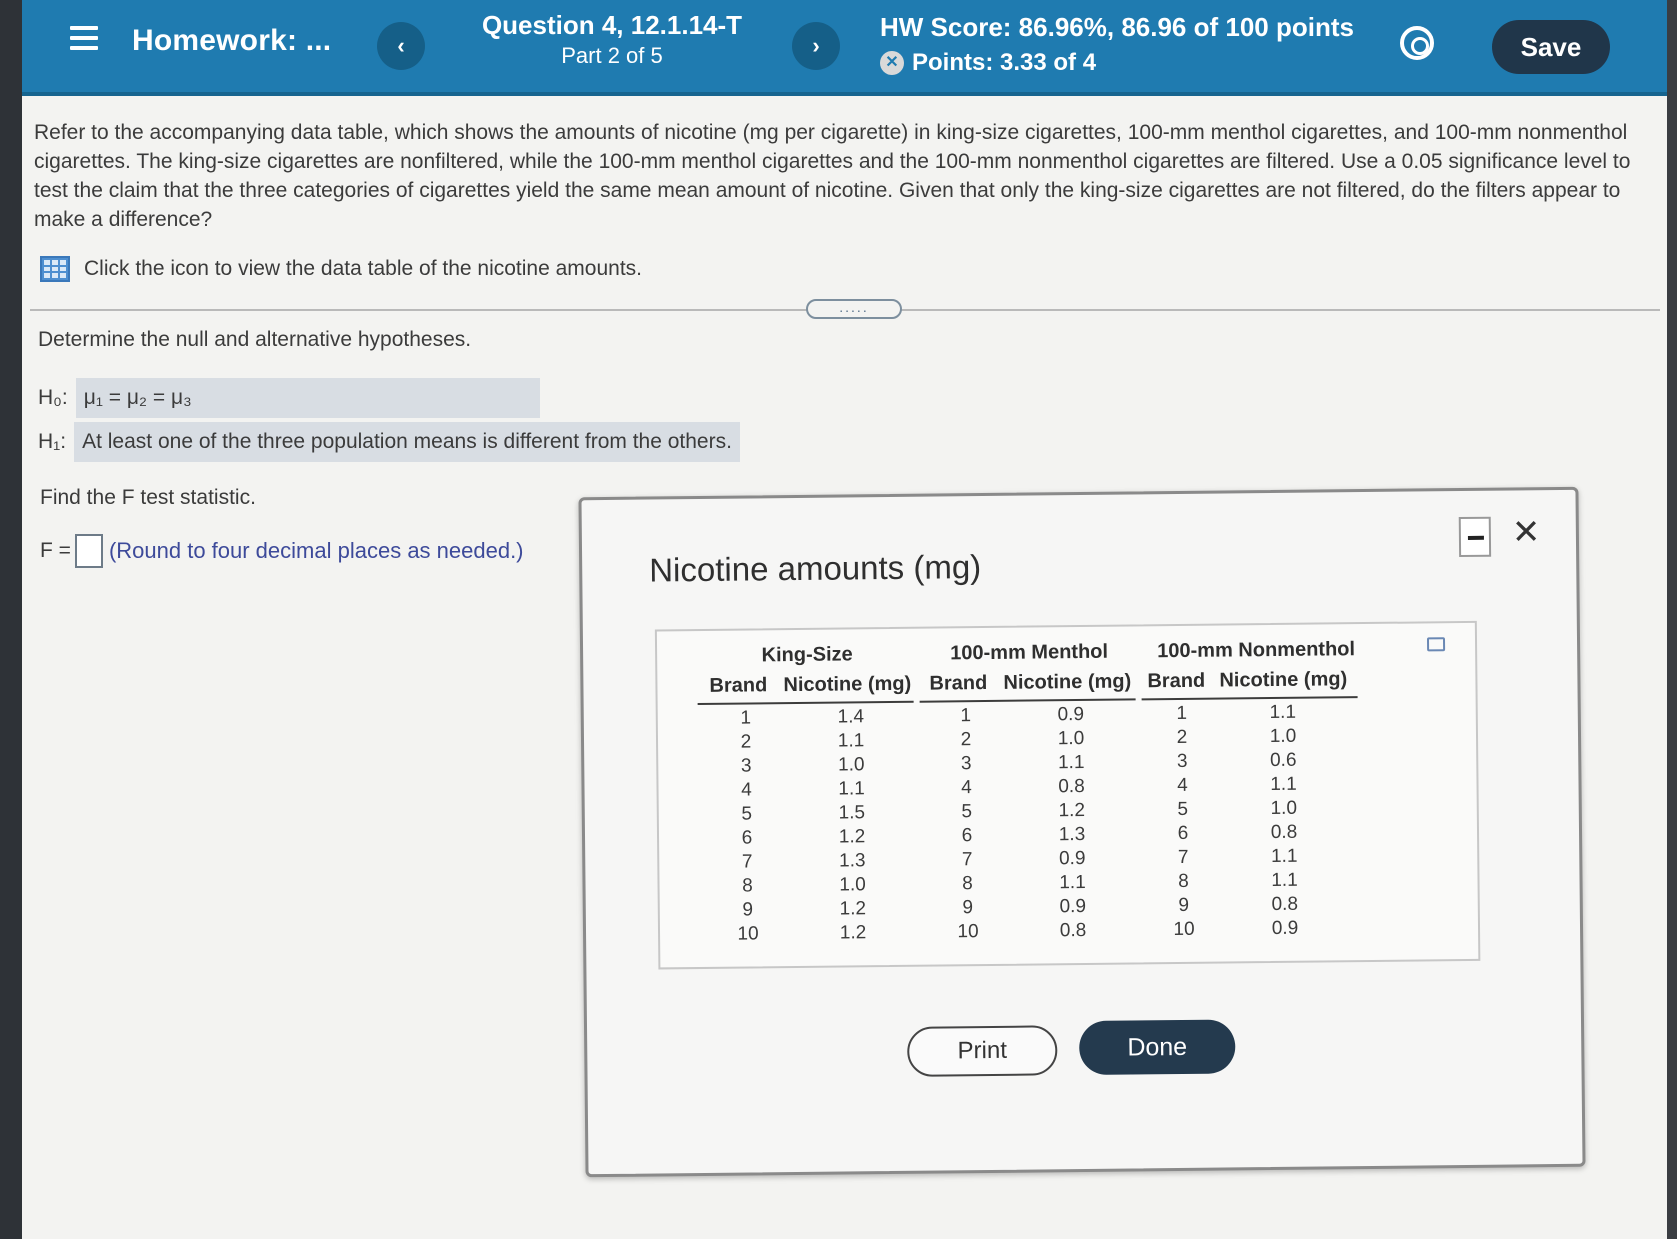 The image size is (1677, 1239). What do you see at coordinates (148, 497) in the screenshot?
I see `f-test-prompt: Find the F test statistic.` at bounding box center [148, 497].